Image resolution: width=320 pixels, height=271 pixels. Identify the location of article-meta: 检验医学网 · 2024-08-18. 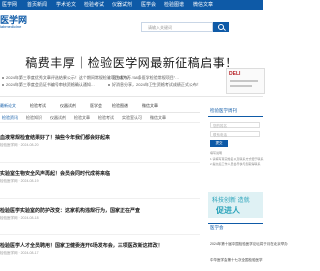
(19, 218).